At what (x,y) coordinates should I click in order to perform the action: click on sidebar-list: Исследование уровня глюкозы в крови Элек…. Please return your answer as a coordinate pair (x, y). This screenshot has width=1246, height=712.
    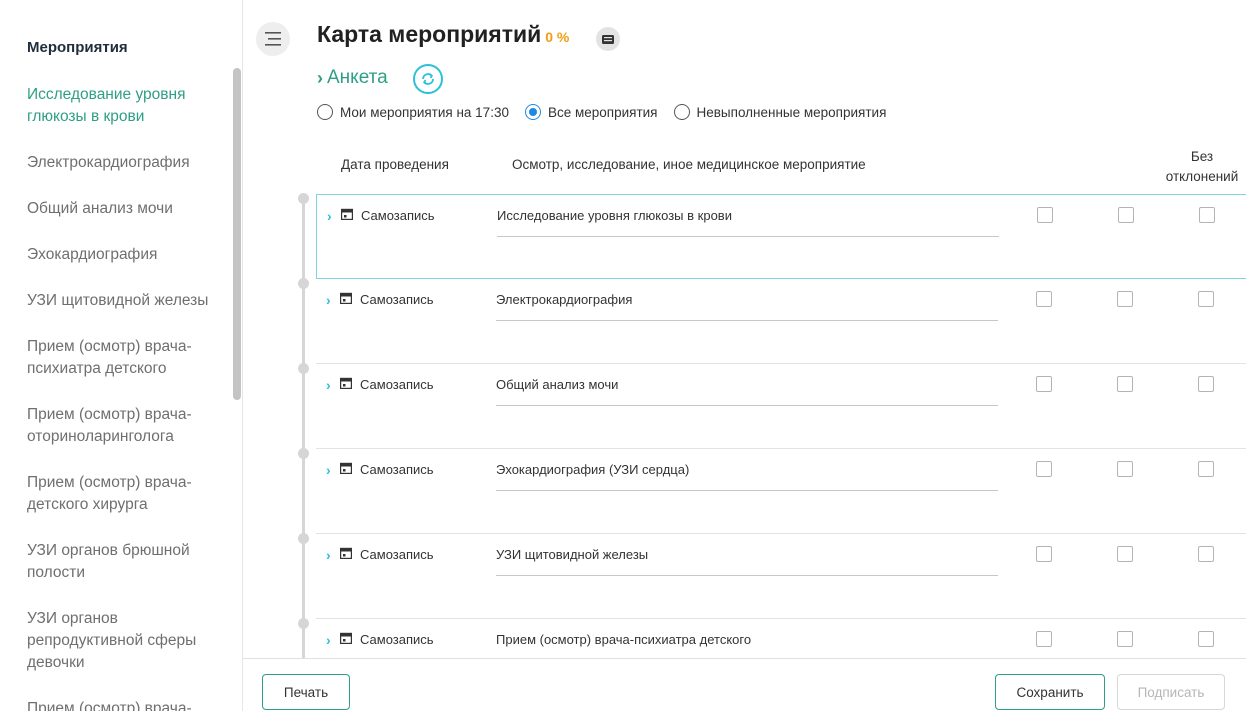
    Looking at the image, I should click on (127, 397).